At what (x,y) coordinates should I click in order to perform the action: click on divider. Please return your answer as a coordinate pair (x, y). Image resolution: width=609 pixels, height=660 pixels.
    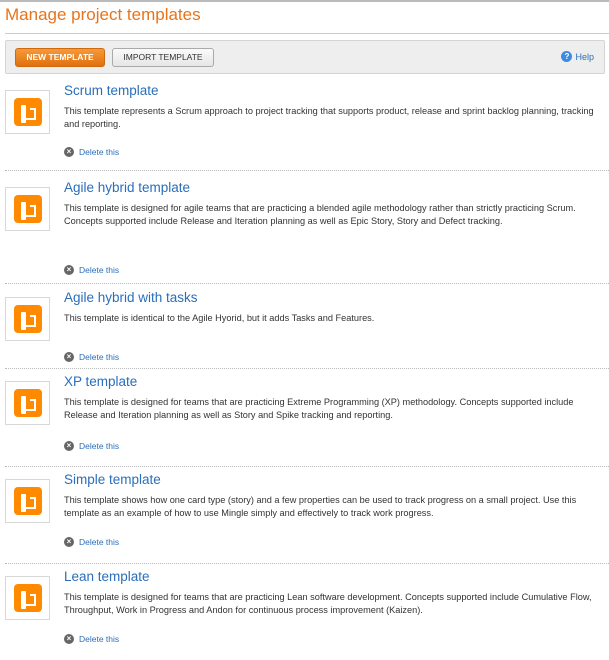
    Looking at the image, I should click on (307, 33).